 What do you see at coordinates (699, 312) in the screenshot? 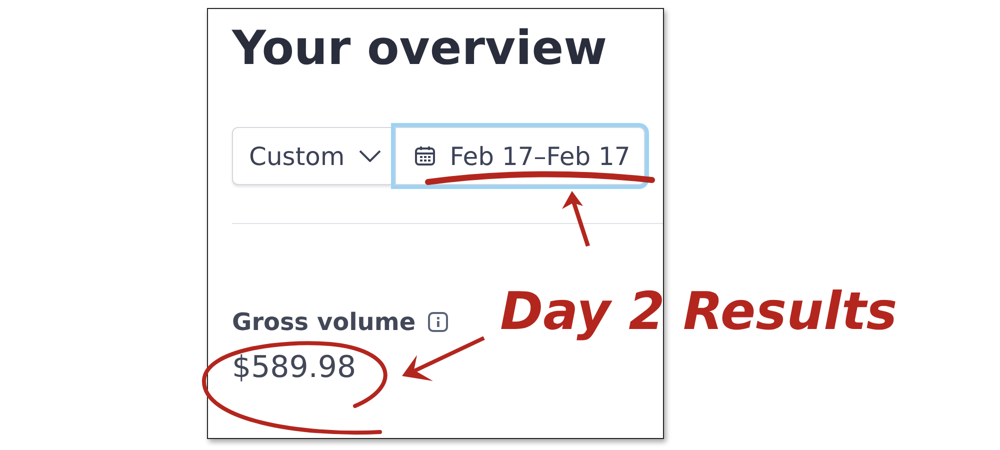
I see `annotation-text: Day 2 Results` at bounding box center [699, 312].